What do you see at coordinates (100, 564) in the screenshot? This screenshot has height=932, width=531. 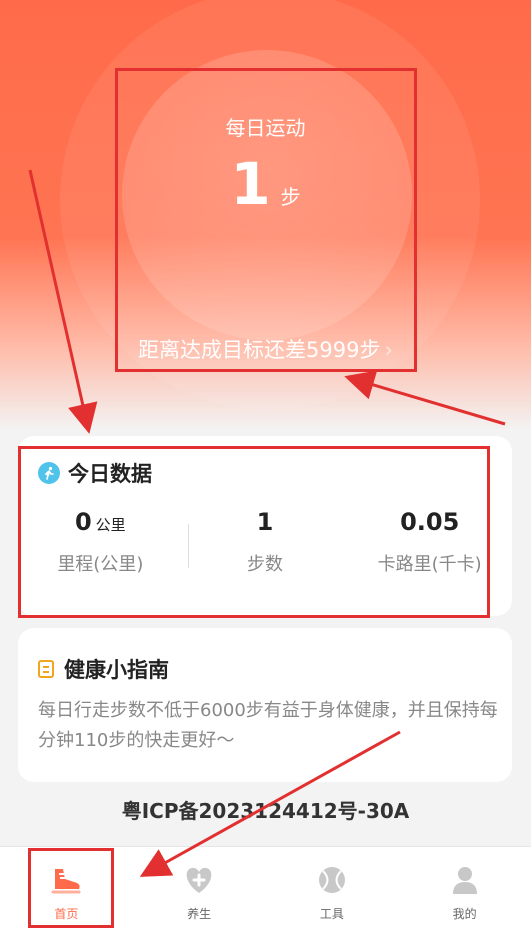 I see `stat-distance-label: 里程(公里)` at bounding box center [100, 564].